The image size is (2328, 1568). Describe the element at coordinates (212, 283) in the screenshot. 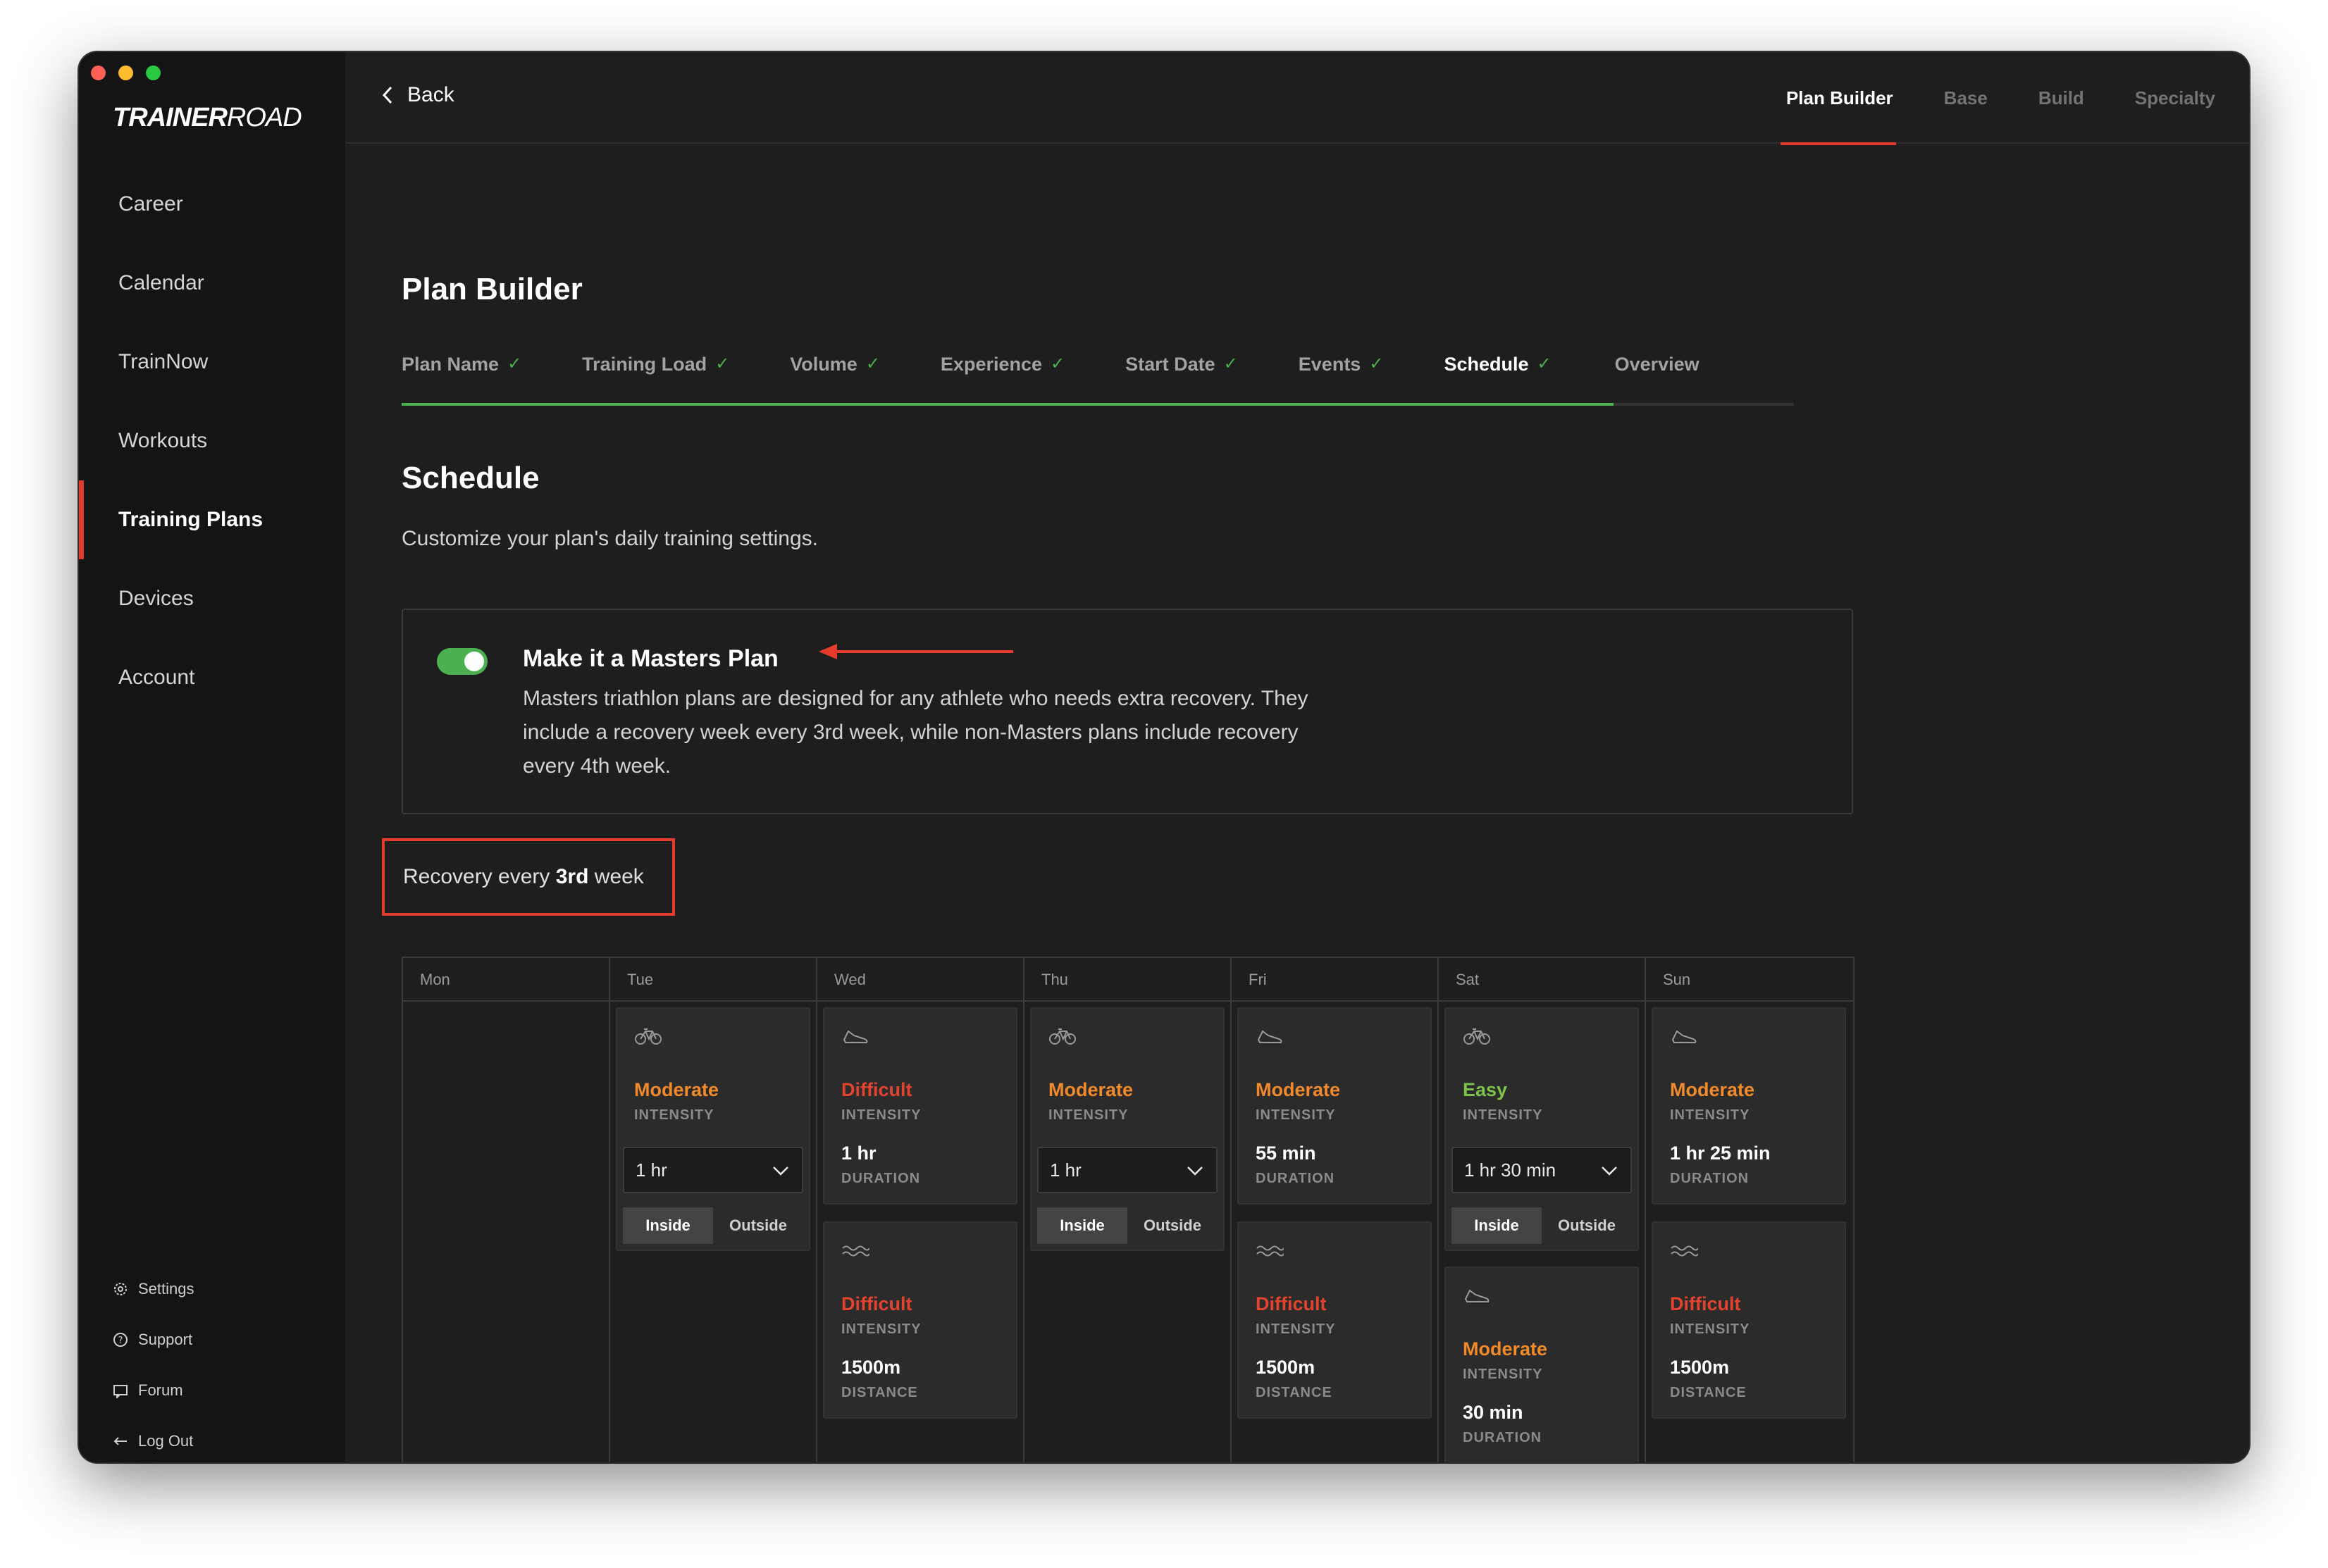

I see `sidebar-item-calendar: Calendar` at that location.